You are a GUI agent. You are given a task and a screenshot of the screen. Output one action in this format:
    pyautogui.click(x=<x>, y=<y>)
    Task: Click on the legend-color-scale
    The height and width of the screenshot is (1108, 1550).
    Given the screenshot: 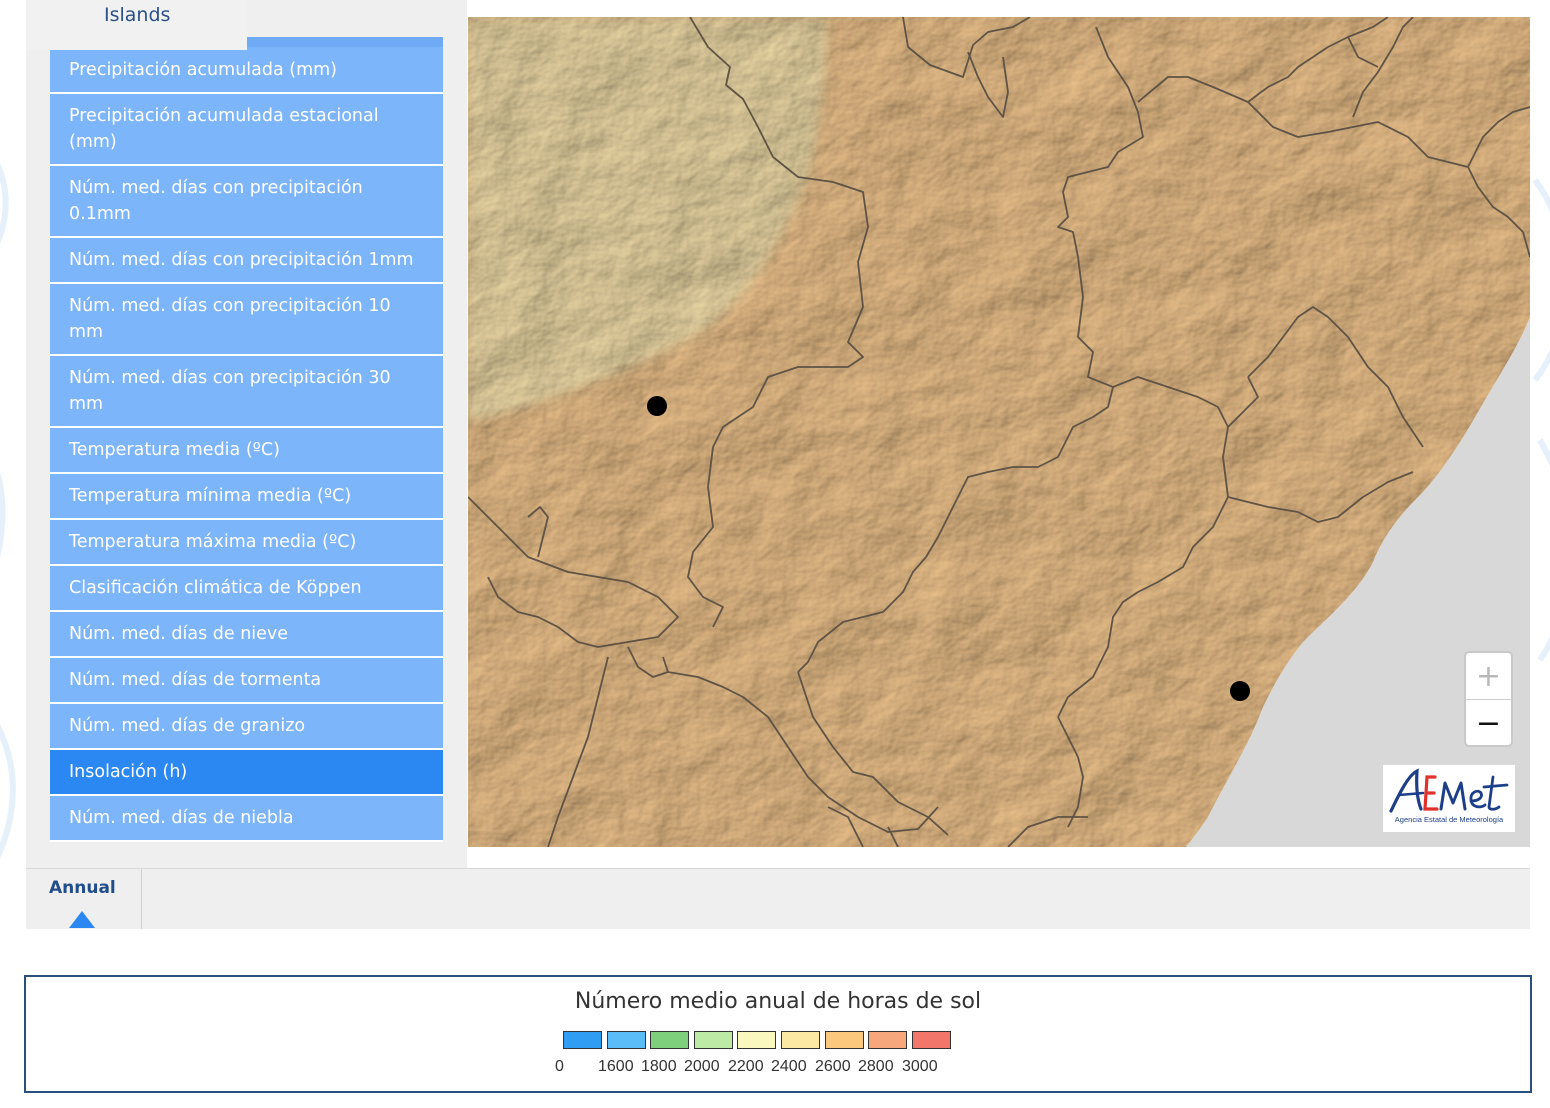 What is the action you would take?
    pyautogui.click(x=759, y=1041)
    